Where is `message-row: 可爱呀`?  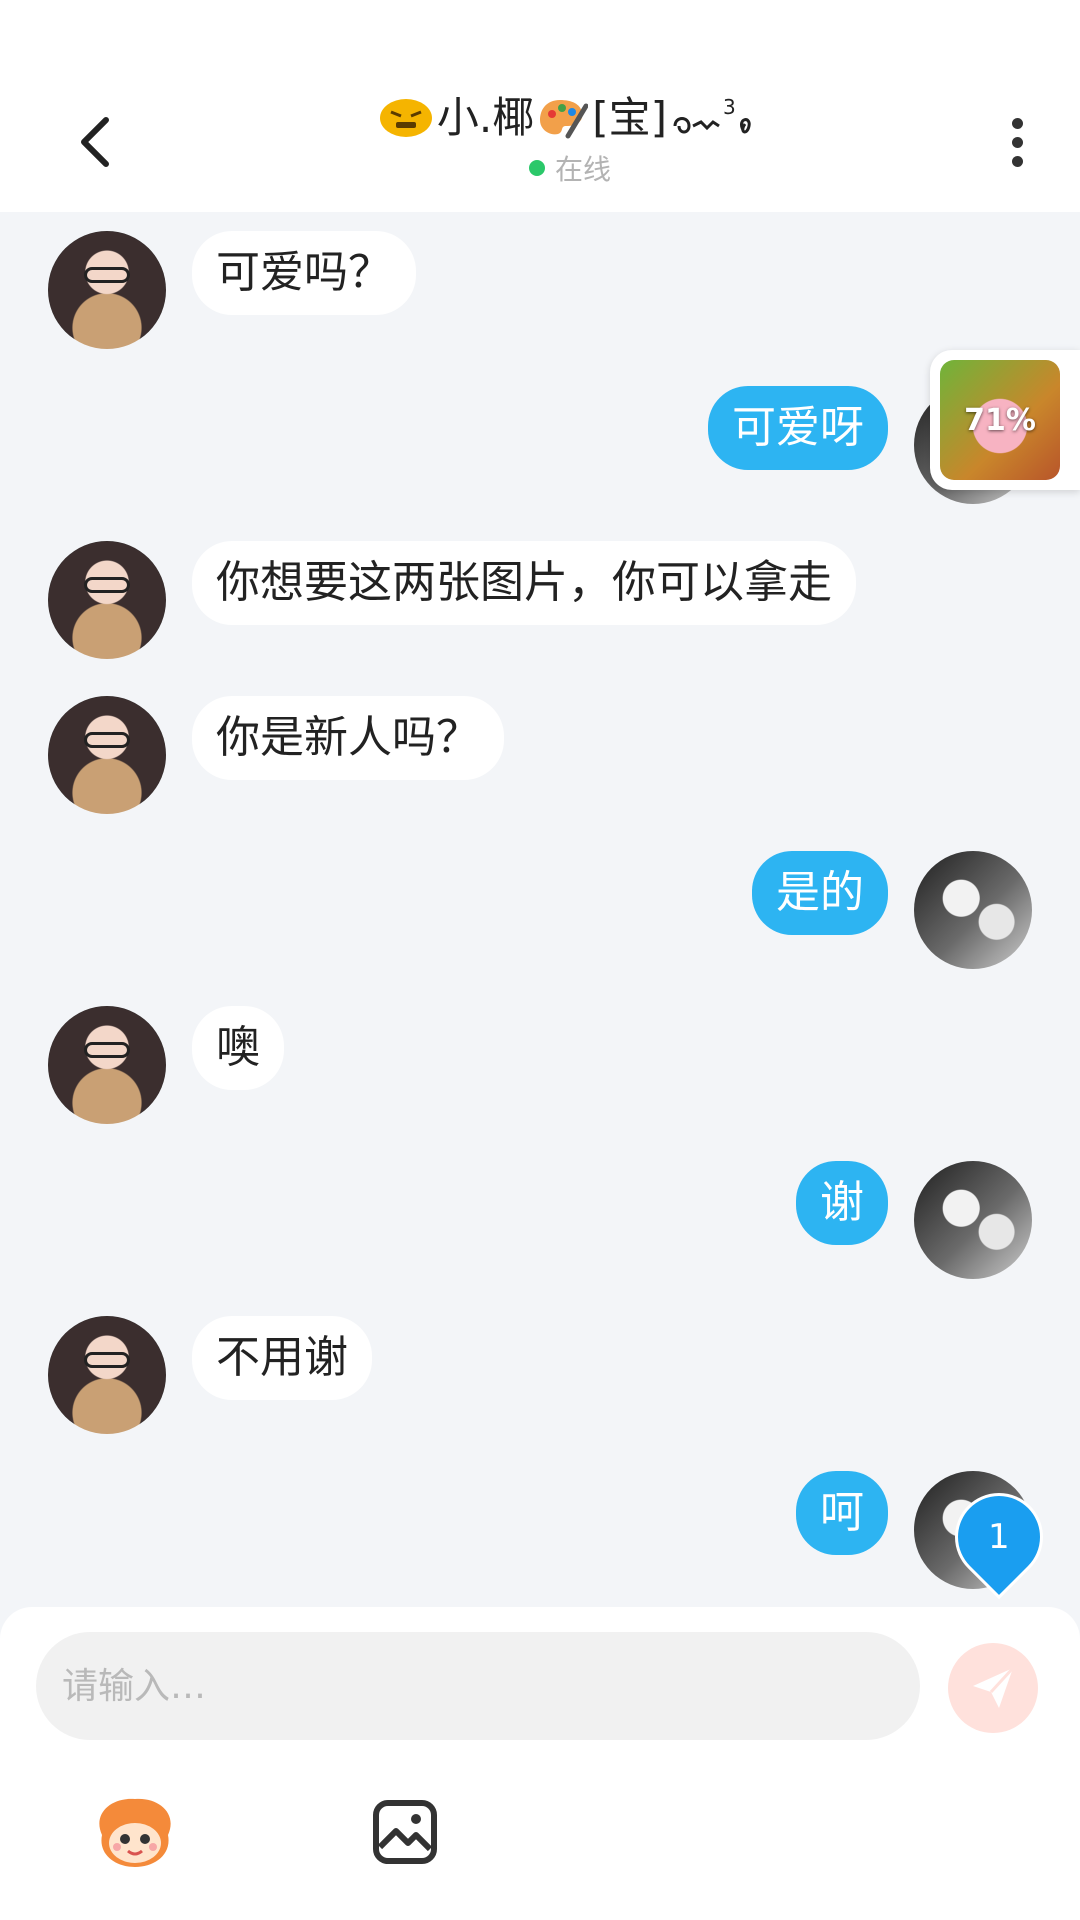 message-row: 可爱呀 is located at coordinates (540, 446).